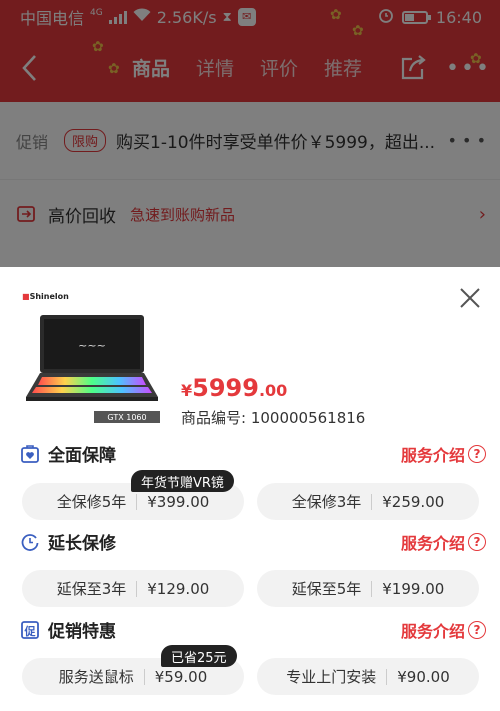  What do you see at coordinates (93, 369) in the screenshot?
I see `product-image: ~~~ GTX 1060` at bounding box center [93, 369].